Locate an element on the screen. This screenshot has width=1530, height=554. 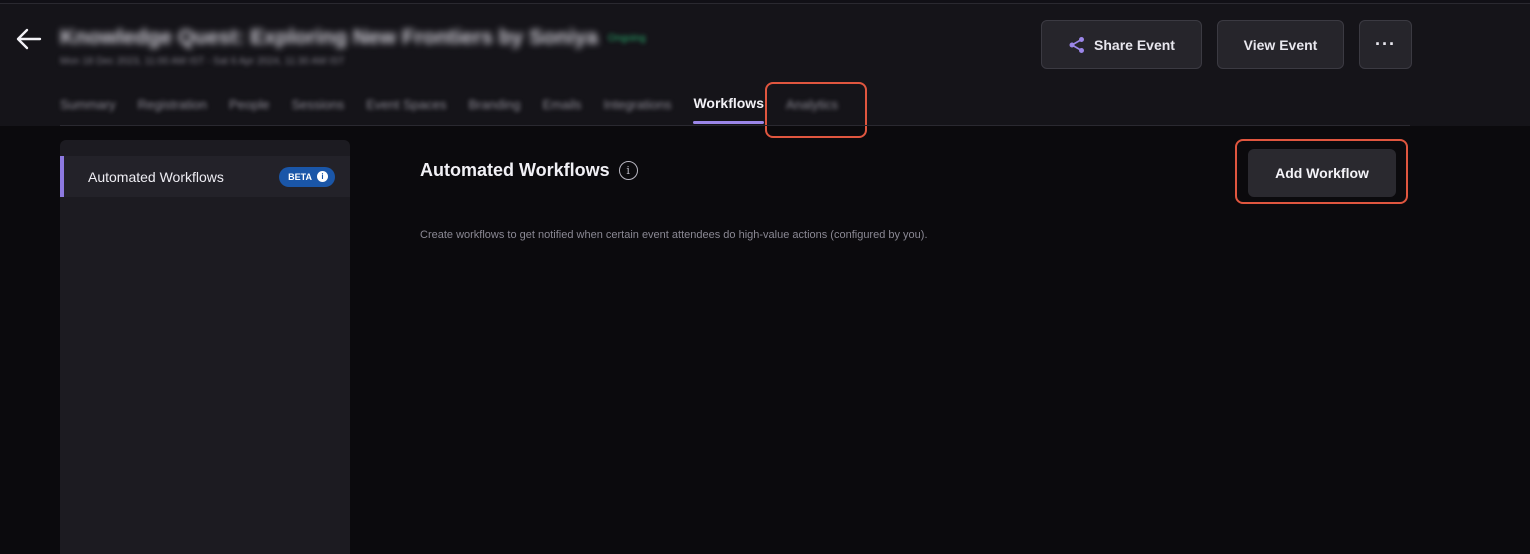
more-options-button: ··· is located at coordinates (1385, 44).